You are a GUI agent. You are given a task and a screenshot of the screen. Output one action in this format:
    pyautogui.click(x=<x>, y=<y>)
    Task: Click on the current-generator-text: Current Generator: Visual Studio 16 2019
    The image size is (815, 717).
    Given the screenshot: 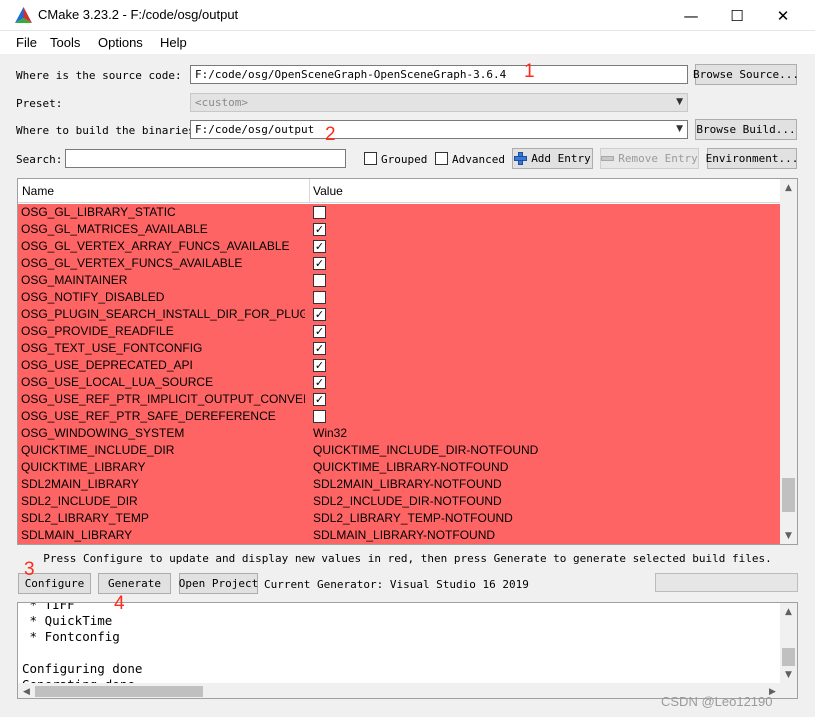 What is the action you would take?
    pyautogui.click(x=396, y=584)
    